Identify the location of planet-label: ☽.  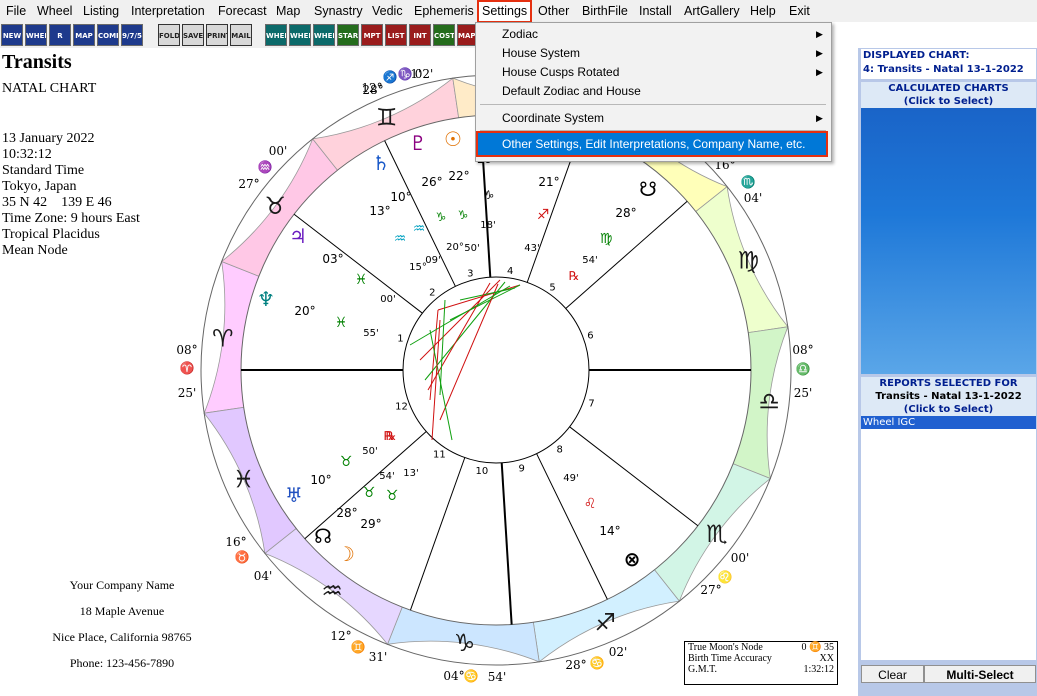
(346, 554).